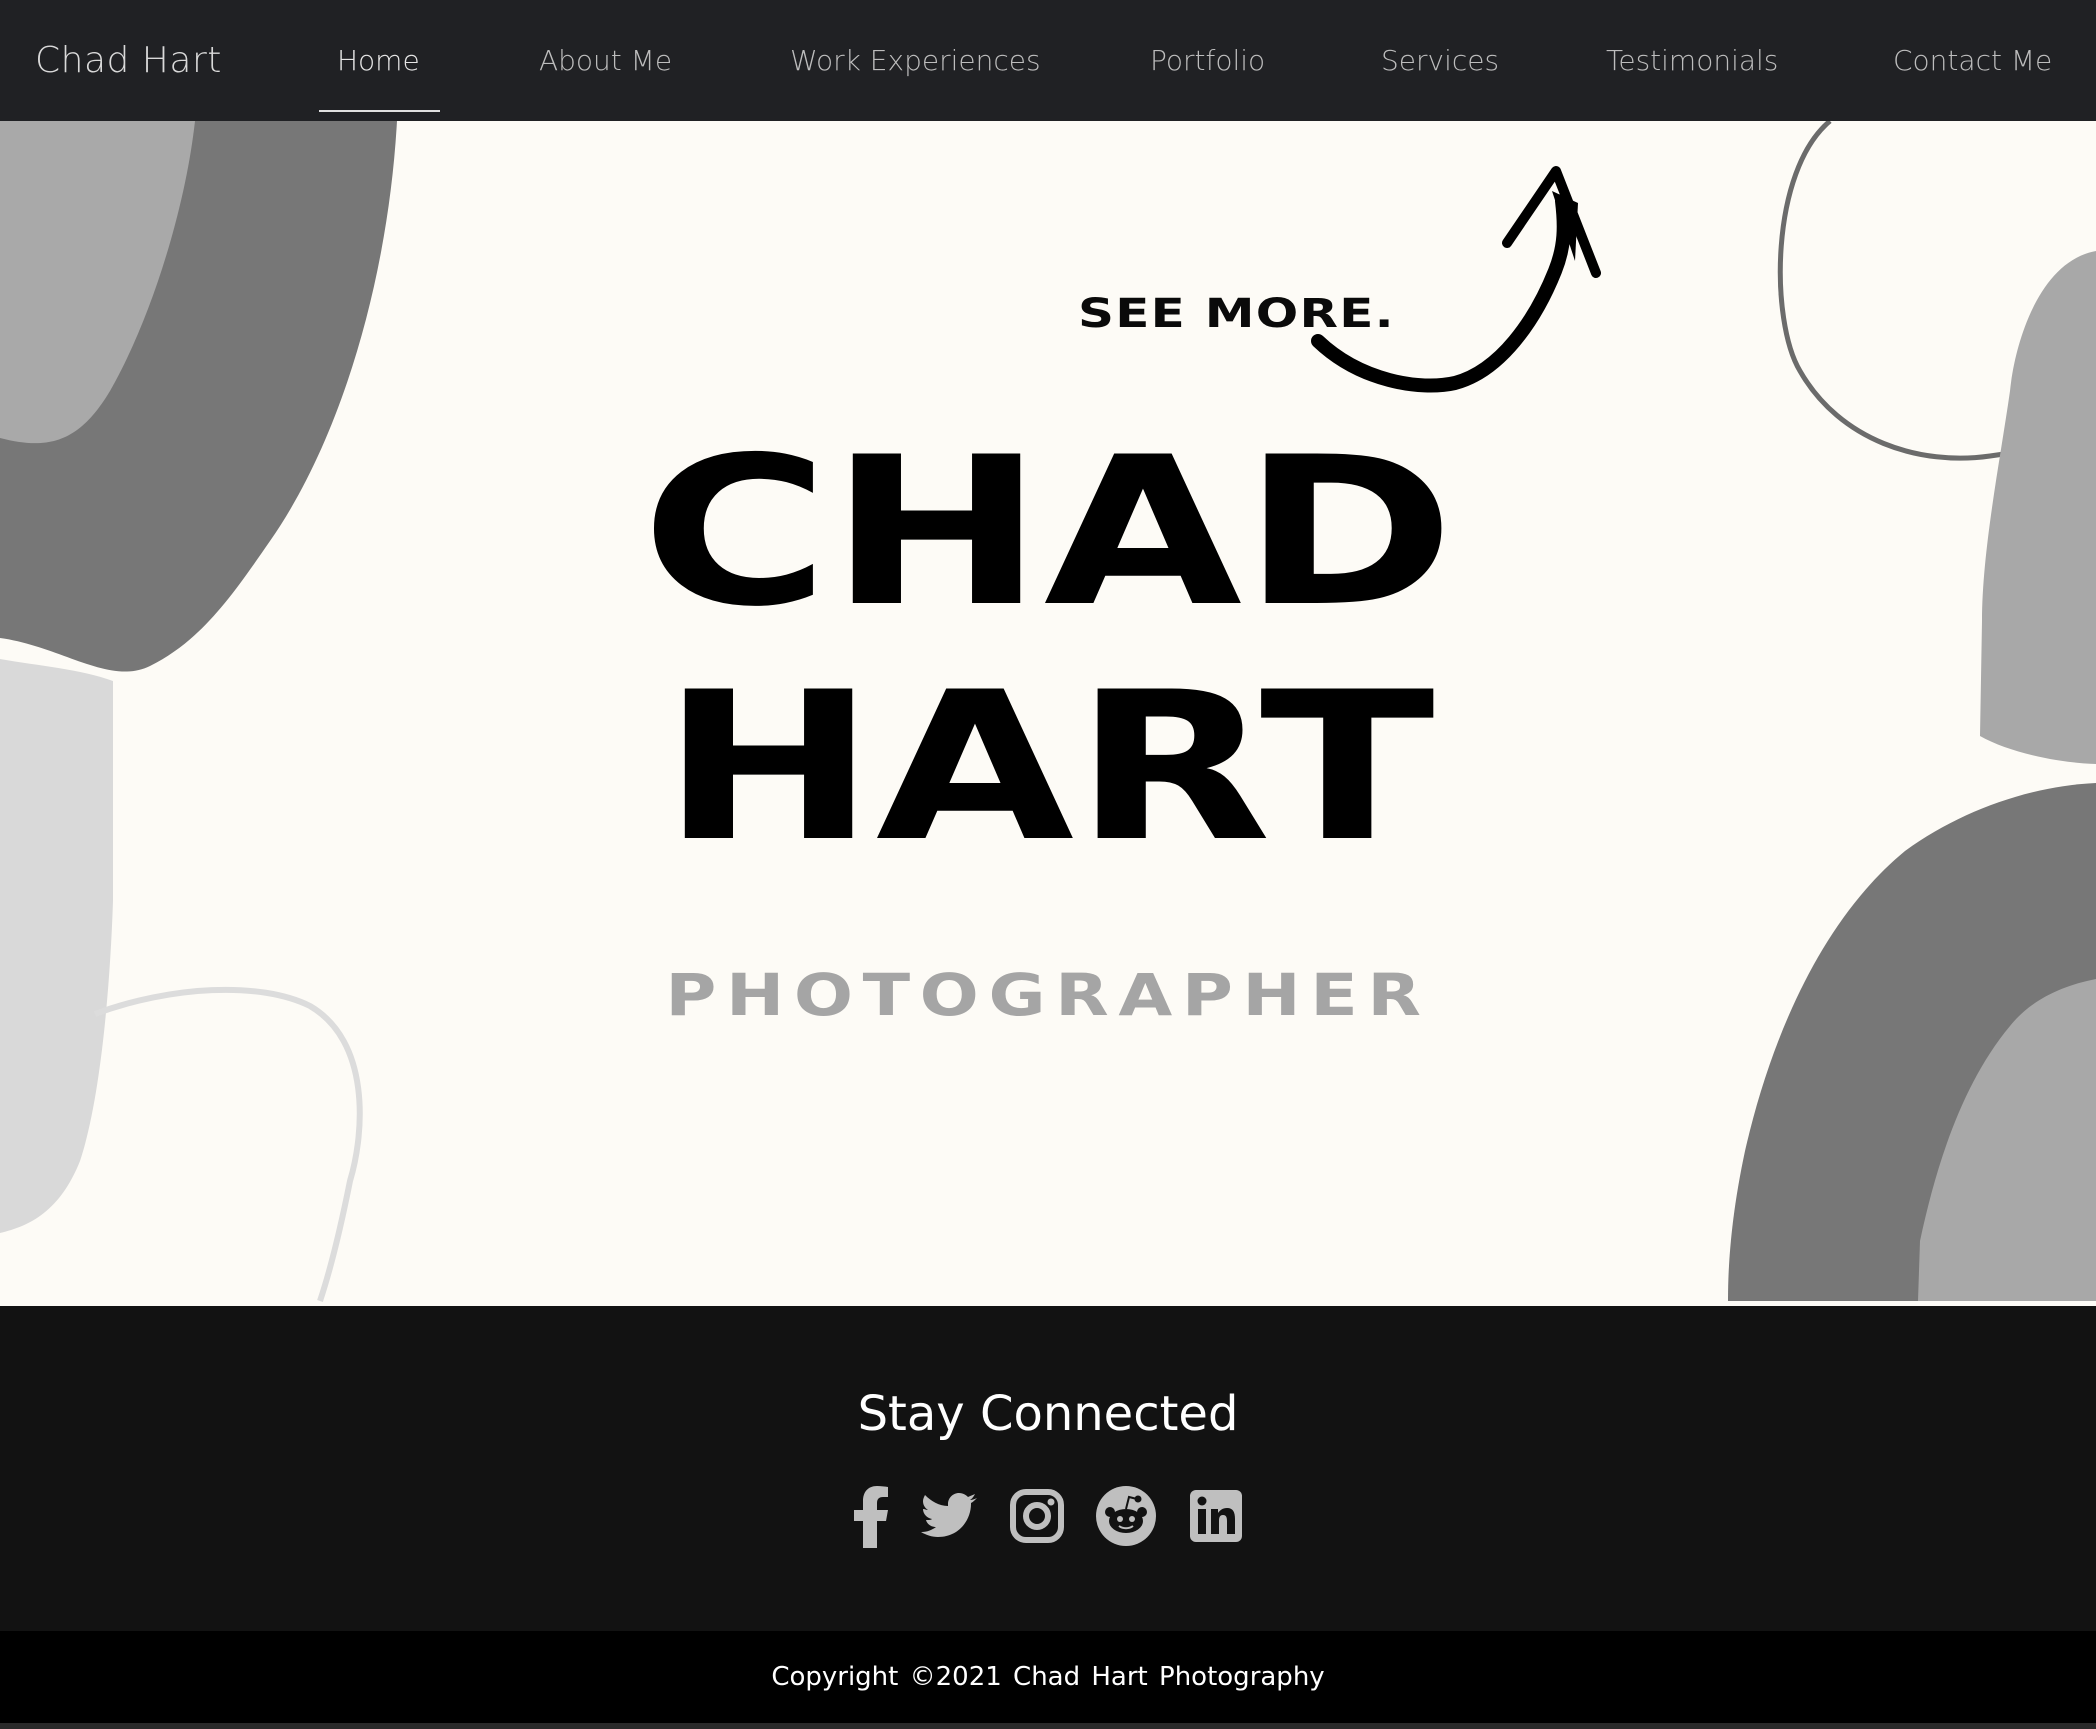  Describe the element at coordinates (1037, 1520) in the screenshot. I see `instagram-icon` at that location.